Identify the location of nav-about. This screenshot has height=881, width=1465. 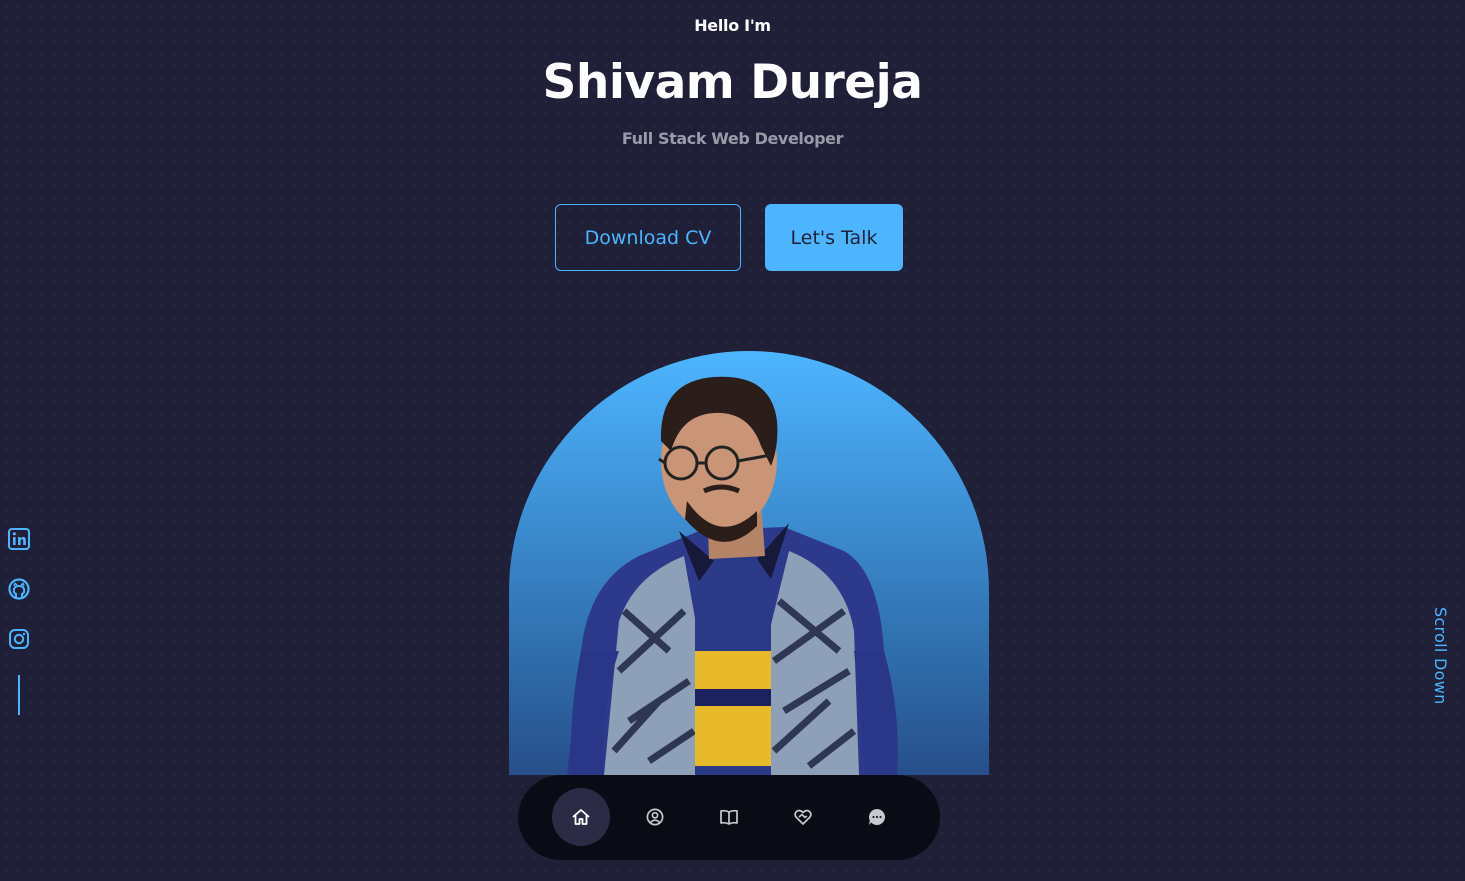
(655, 817).